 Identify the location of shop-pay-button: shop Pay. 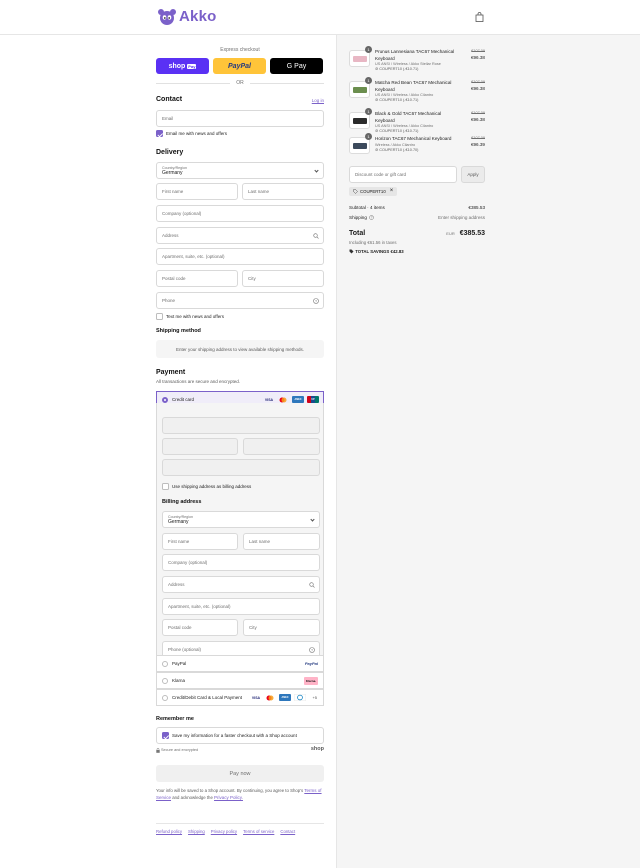
(182, 66).